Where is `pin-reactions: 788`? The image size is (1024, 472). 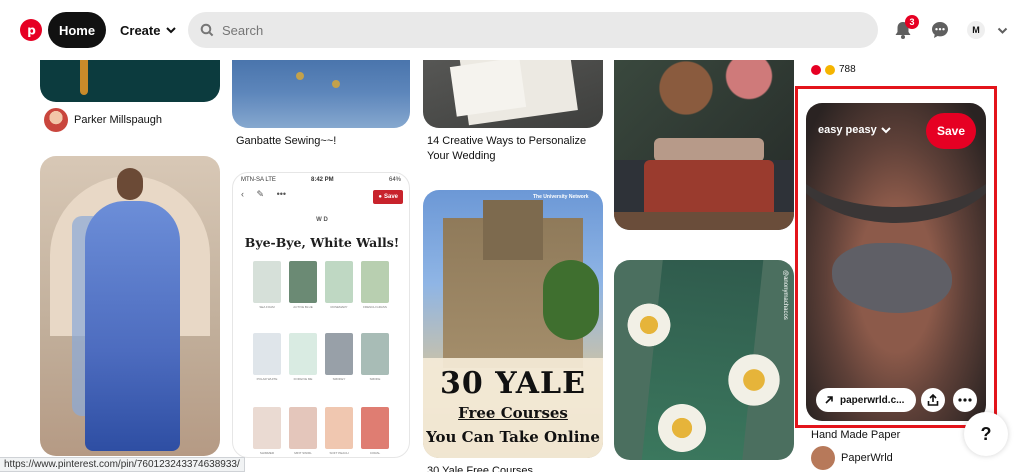 pin-reactions: 788 is located at coordinates (833, 69).